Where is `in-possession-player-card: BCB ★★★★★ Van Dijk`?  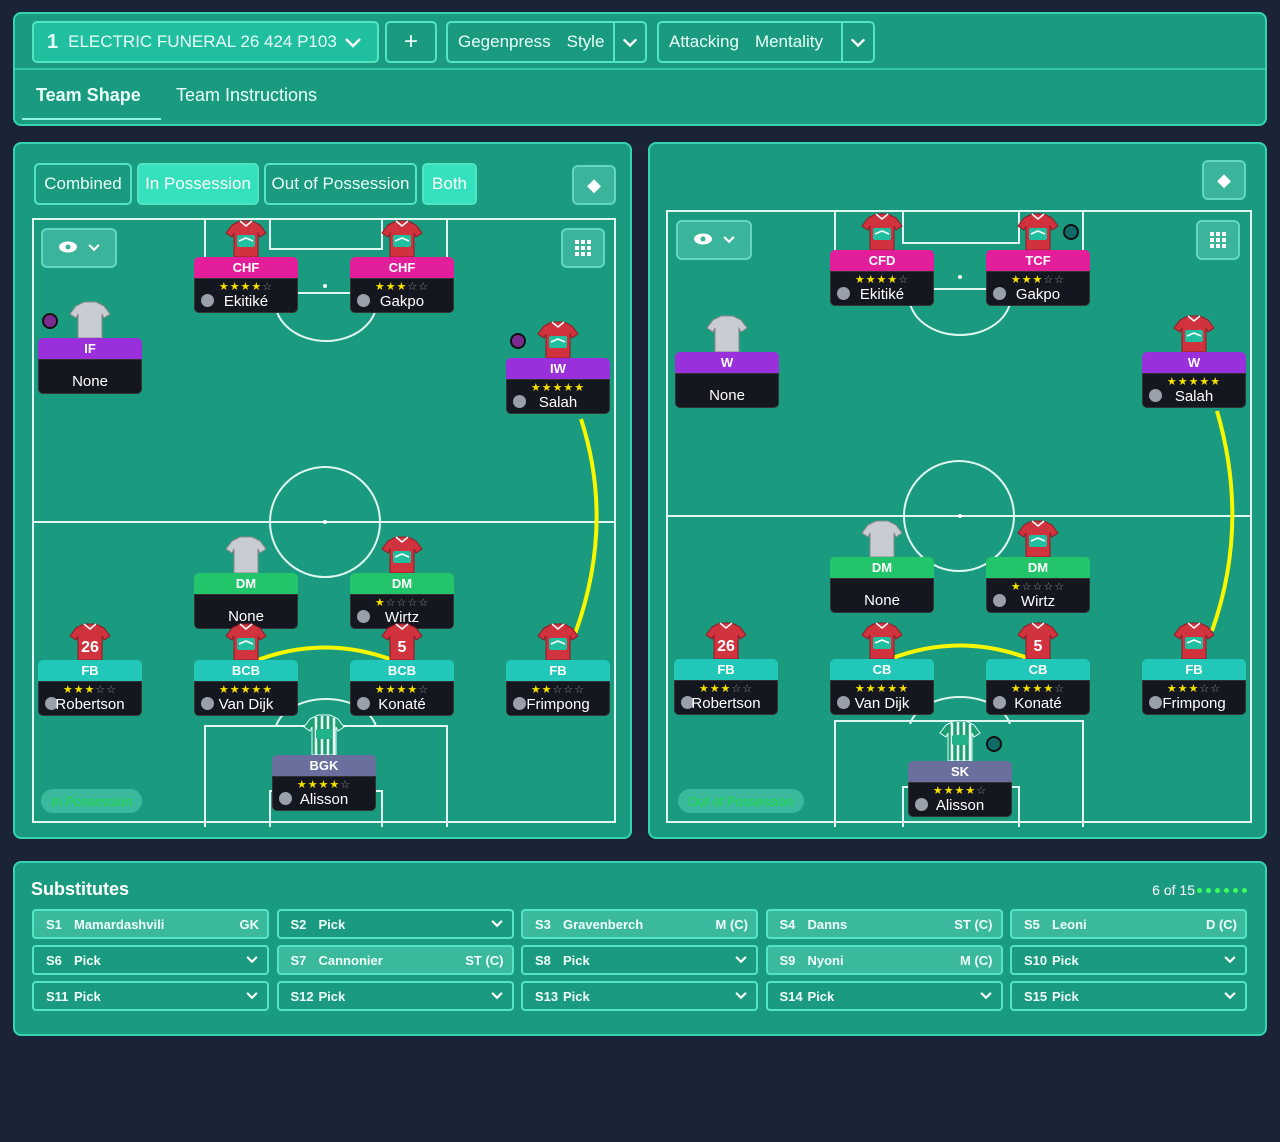 in-possession-player-card: BCB ★★★★★ Van Dijk is located at coordinates (246, 688).